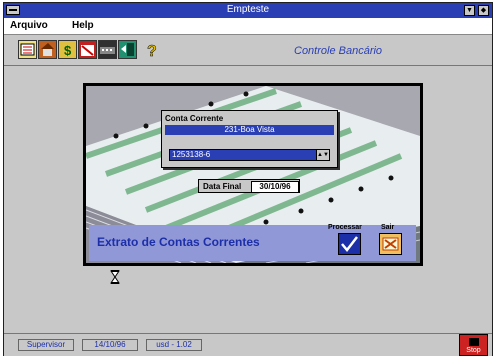 The height and width of the screenshot is (360, 498). Describe the element at coordinates (29, 25) in the screenshot. I see `menu-arquivo: Arquivo` at that location.